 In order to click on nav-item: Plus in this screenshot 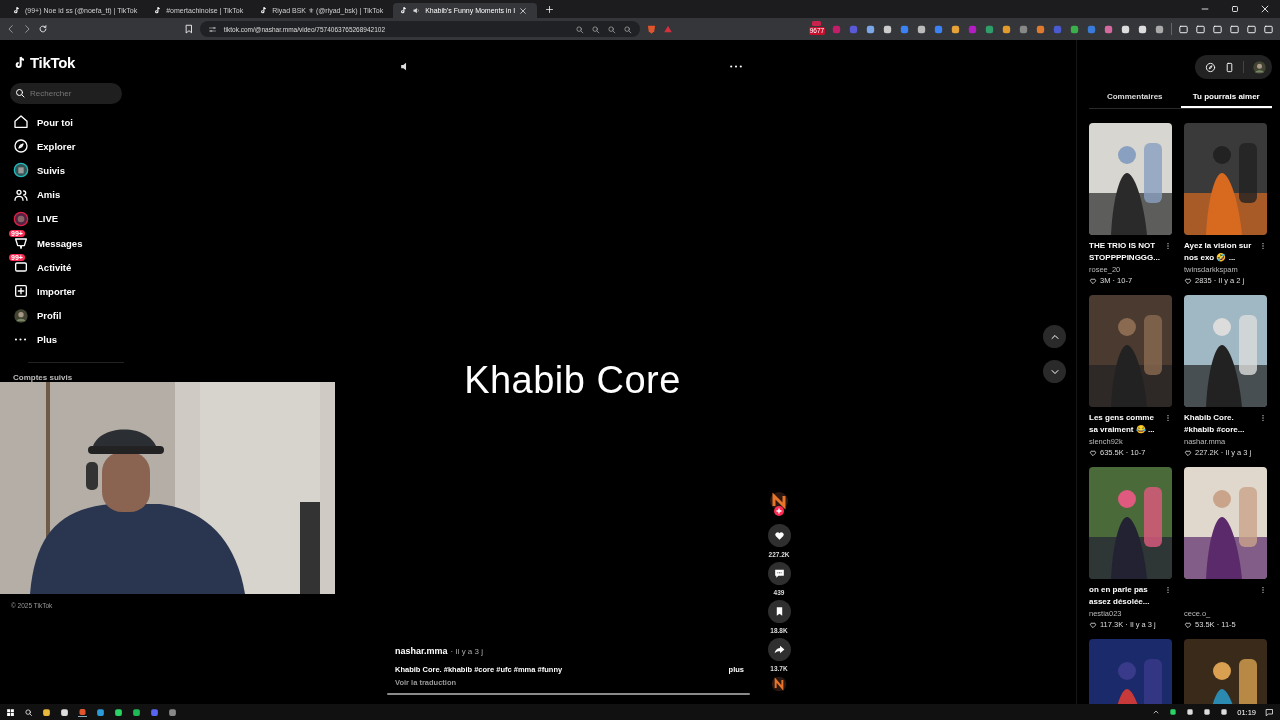, I will do `click(75, 339)`.